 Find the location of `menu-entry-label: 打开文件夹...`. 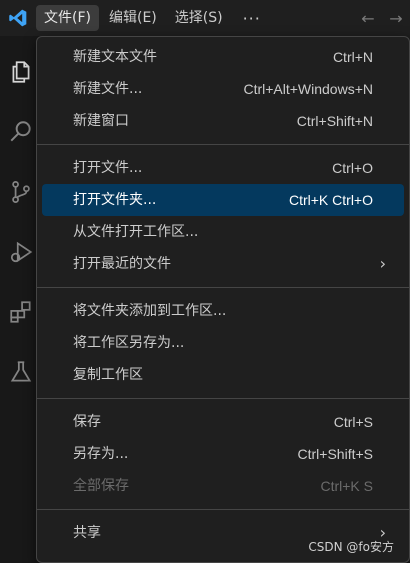

menu-entry-label: 打开文件夹... is located at coordinates (115, 200).